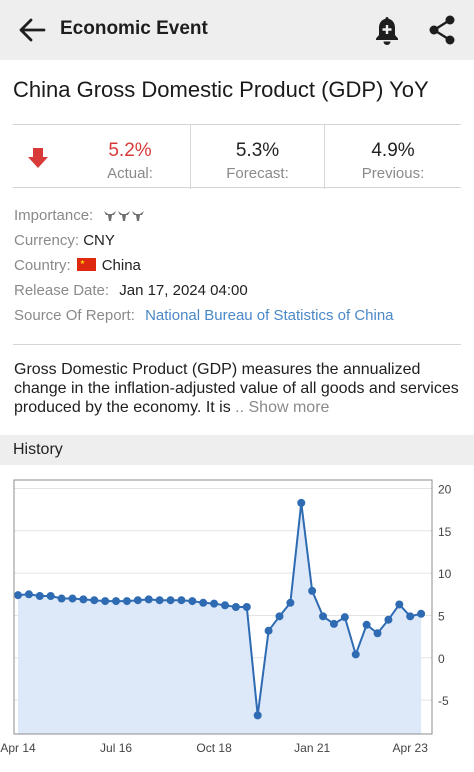  Describe the element at coordinates (282, 407) in the screenshot. I see `show-more-link: .. Show more` at that location.